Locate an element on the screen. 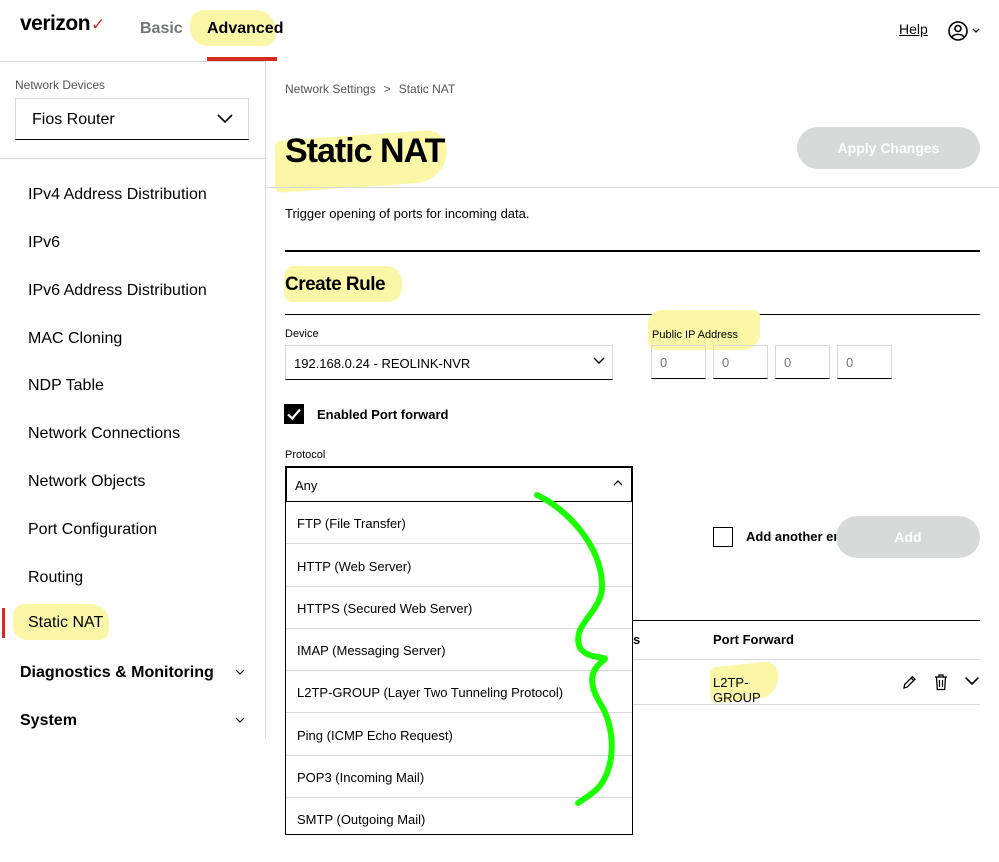  user-menu-button is located at coordinates (965, 31).